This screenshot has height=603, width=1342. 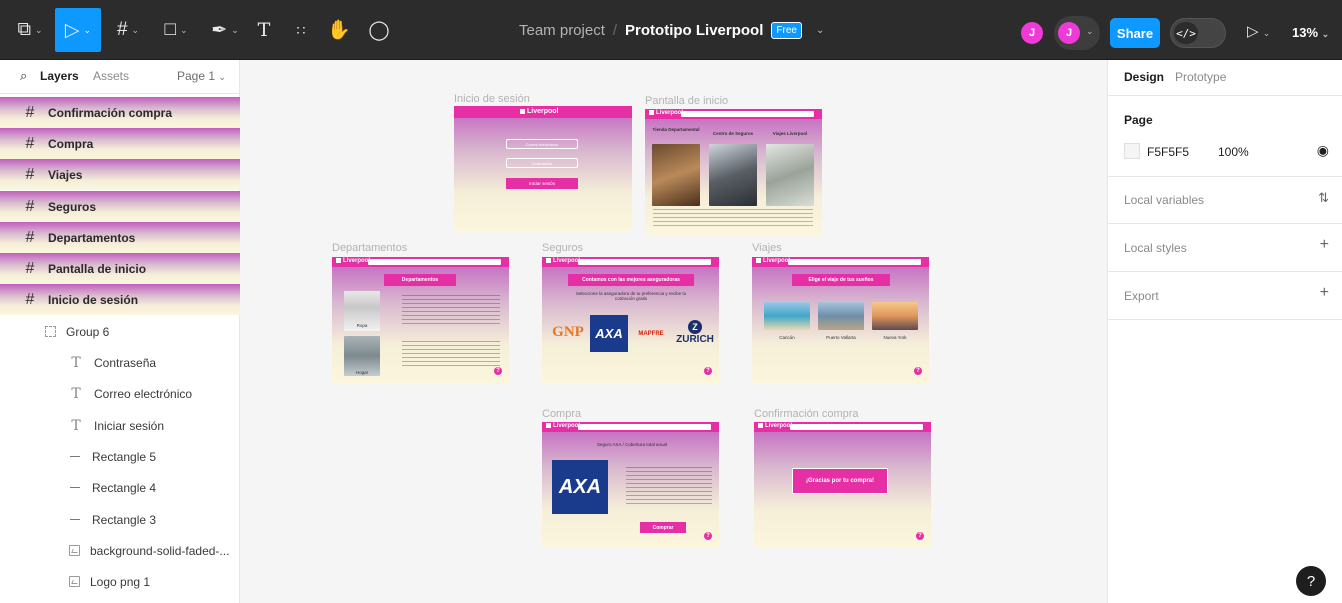 I want to click on layer-item: # Seguros, so click(x=120, y=206).